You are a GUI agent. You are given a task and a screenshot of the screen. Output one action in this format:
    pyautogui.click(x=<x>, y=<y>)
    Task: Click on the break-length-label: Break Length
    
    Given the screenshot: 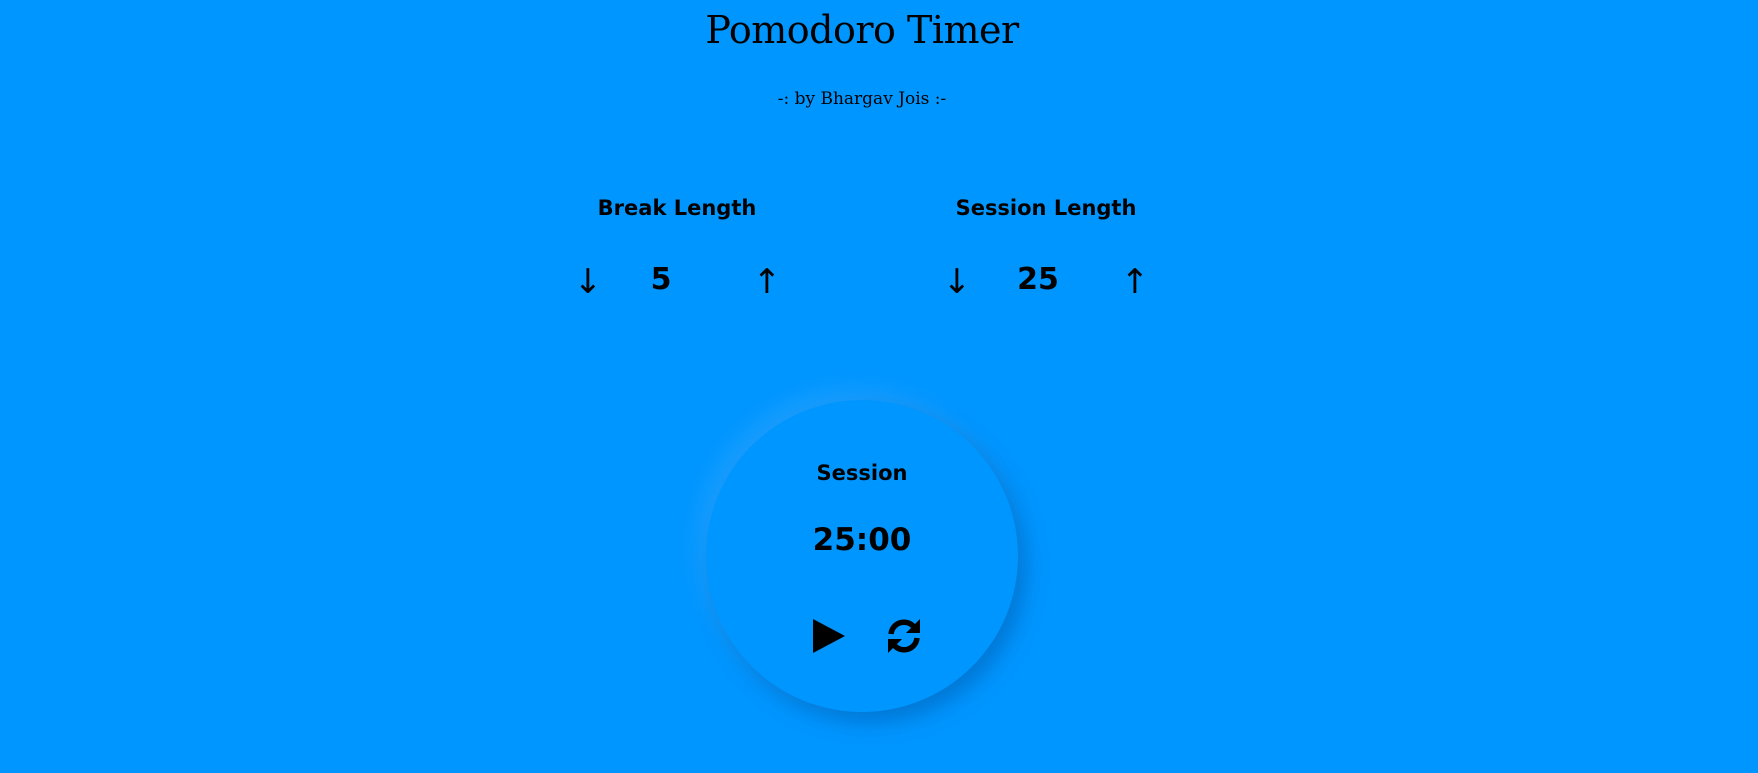 What is the action you would take?
    pyautogui.click(x=677, y=208)
    